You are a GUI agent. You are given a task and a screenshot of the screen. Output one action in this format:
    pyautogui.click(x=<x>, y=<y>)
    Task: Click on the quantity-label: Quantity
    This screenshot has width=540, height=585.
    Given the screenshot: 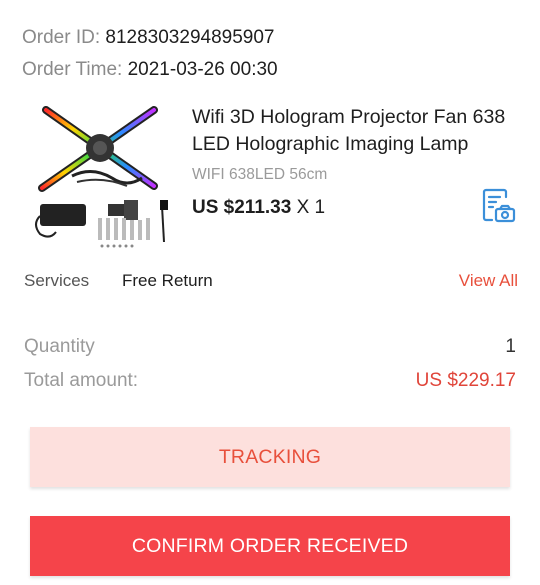 What is the action you would take?
    pyautogui.click(x=59, y=346)
    